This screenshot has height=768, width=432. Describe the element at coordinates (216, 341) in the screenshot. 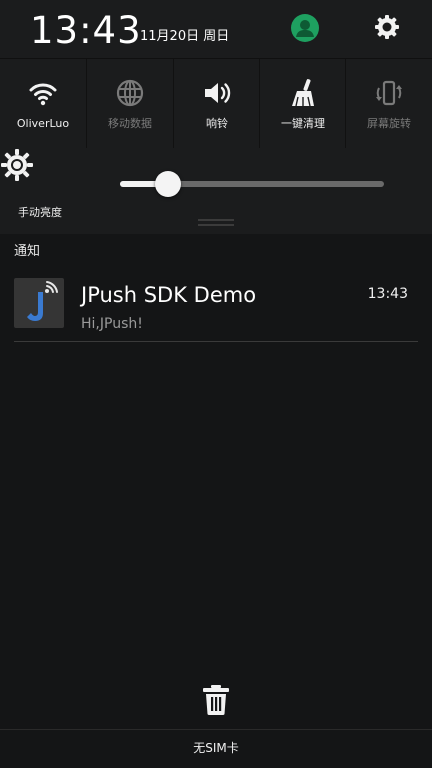

I see `notification-divider` at that location.